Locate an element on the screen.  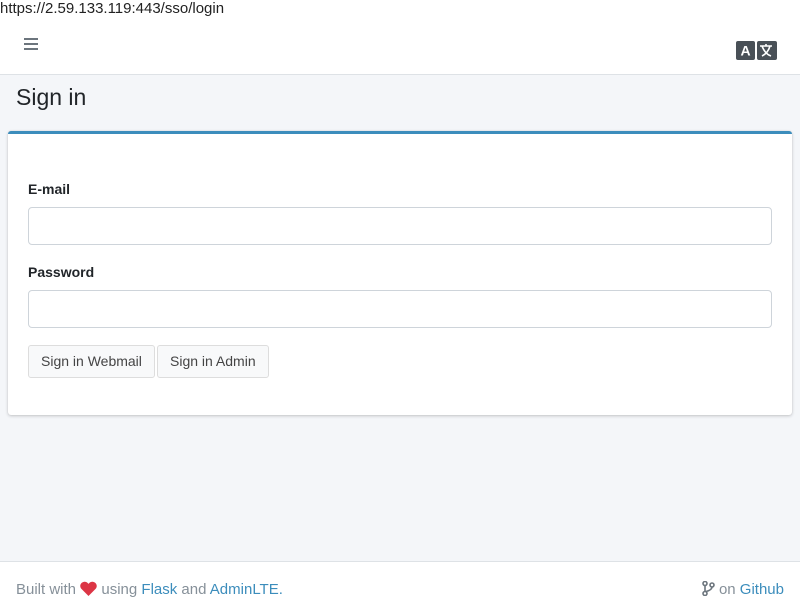
password-label: Password is located at coordinates (61, 272).